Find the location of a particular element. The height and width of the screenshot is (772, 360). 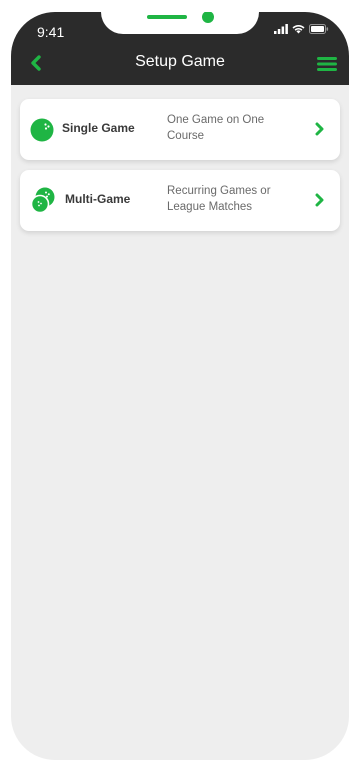

status-icons is located at coordinates (301, 29).